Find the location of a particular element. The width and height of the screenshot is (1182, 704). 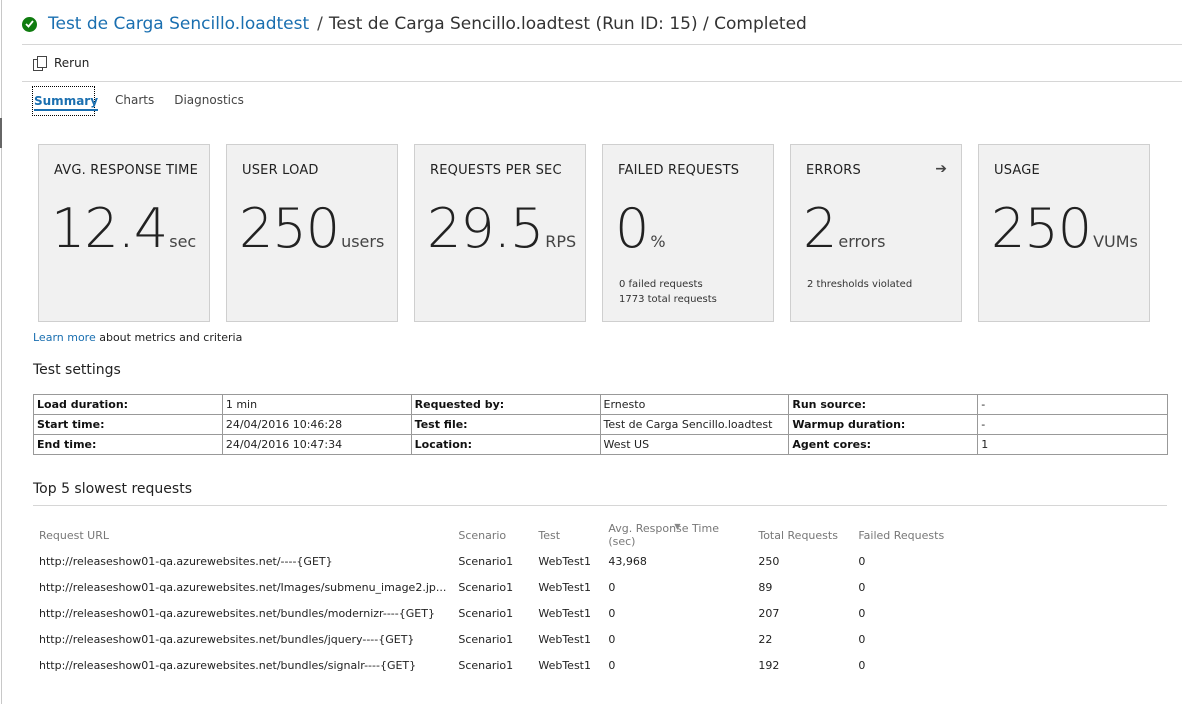

card-value: 29.5 is located at coordinates (485, 228).